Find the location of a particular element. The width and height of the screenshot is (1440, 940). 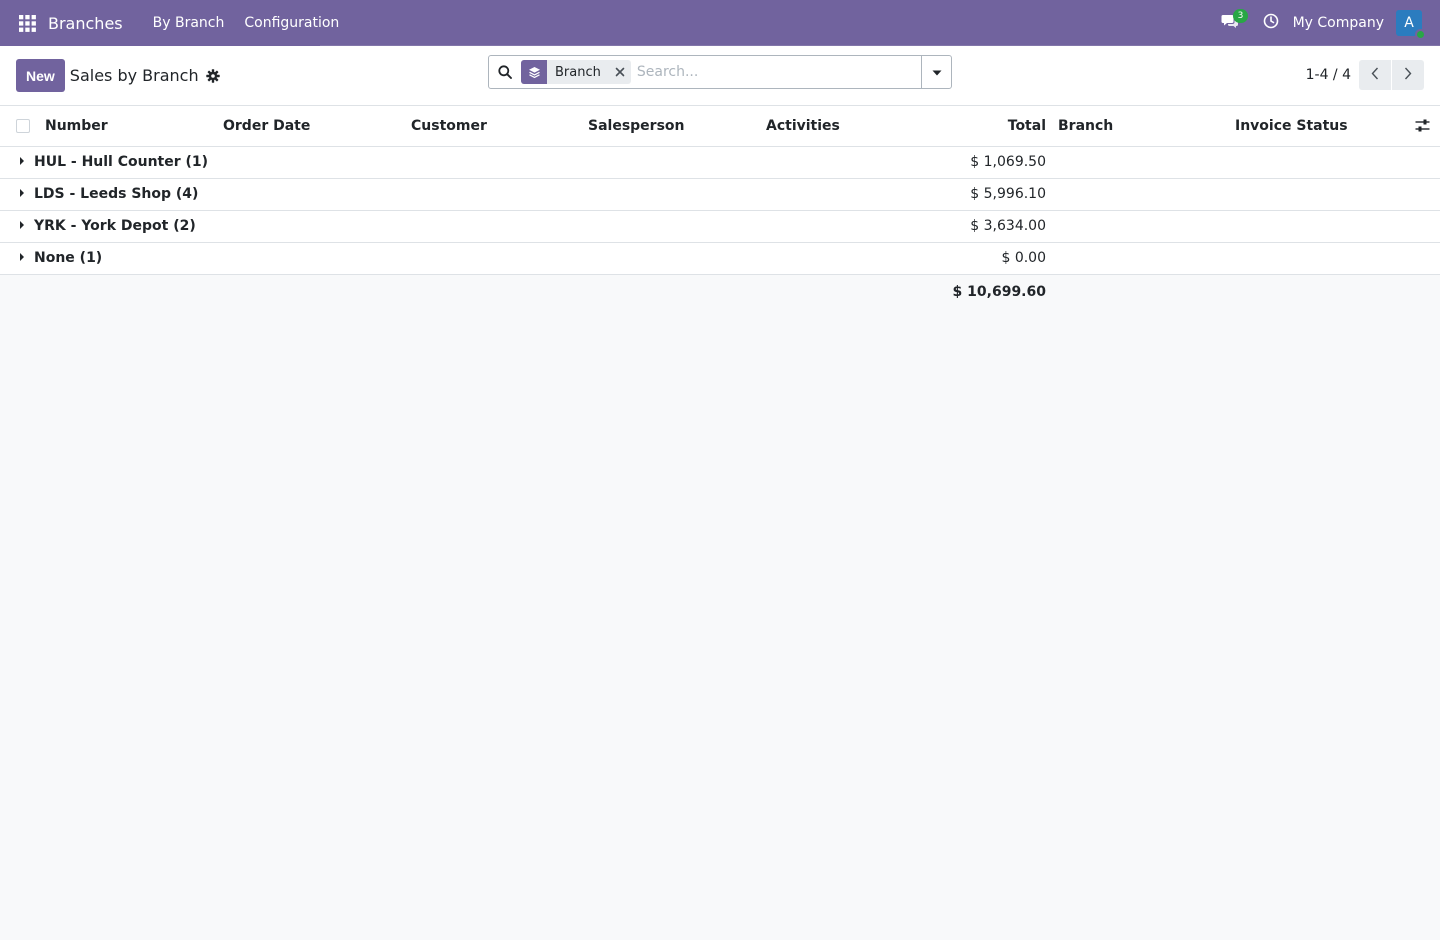

group-name: YRK - York Depot (2) is located at coordinates (455, 226).